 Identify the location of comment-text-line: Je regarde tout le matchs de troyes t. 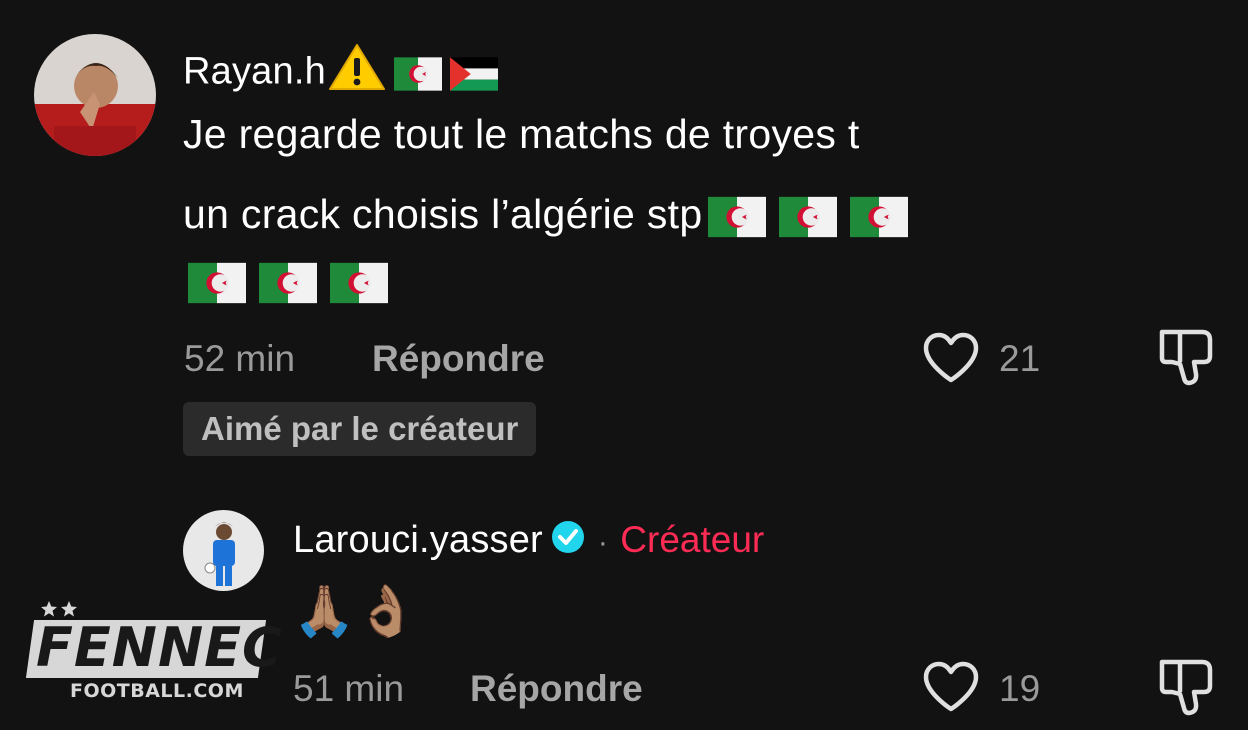
(521, 134).